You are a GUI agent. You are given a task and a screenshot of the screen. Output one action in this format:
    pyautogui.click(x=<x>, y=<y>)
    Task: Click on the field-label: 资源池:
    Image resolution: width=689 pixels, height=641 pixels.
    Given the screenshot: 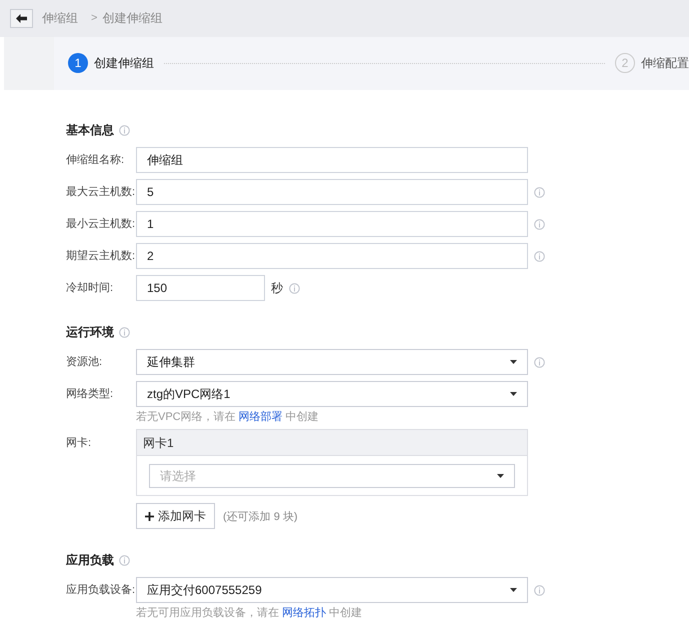 What is the action you would take?
    pyautogui.click(x=85, y=362)
    